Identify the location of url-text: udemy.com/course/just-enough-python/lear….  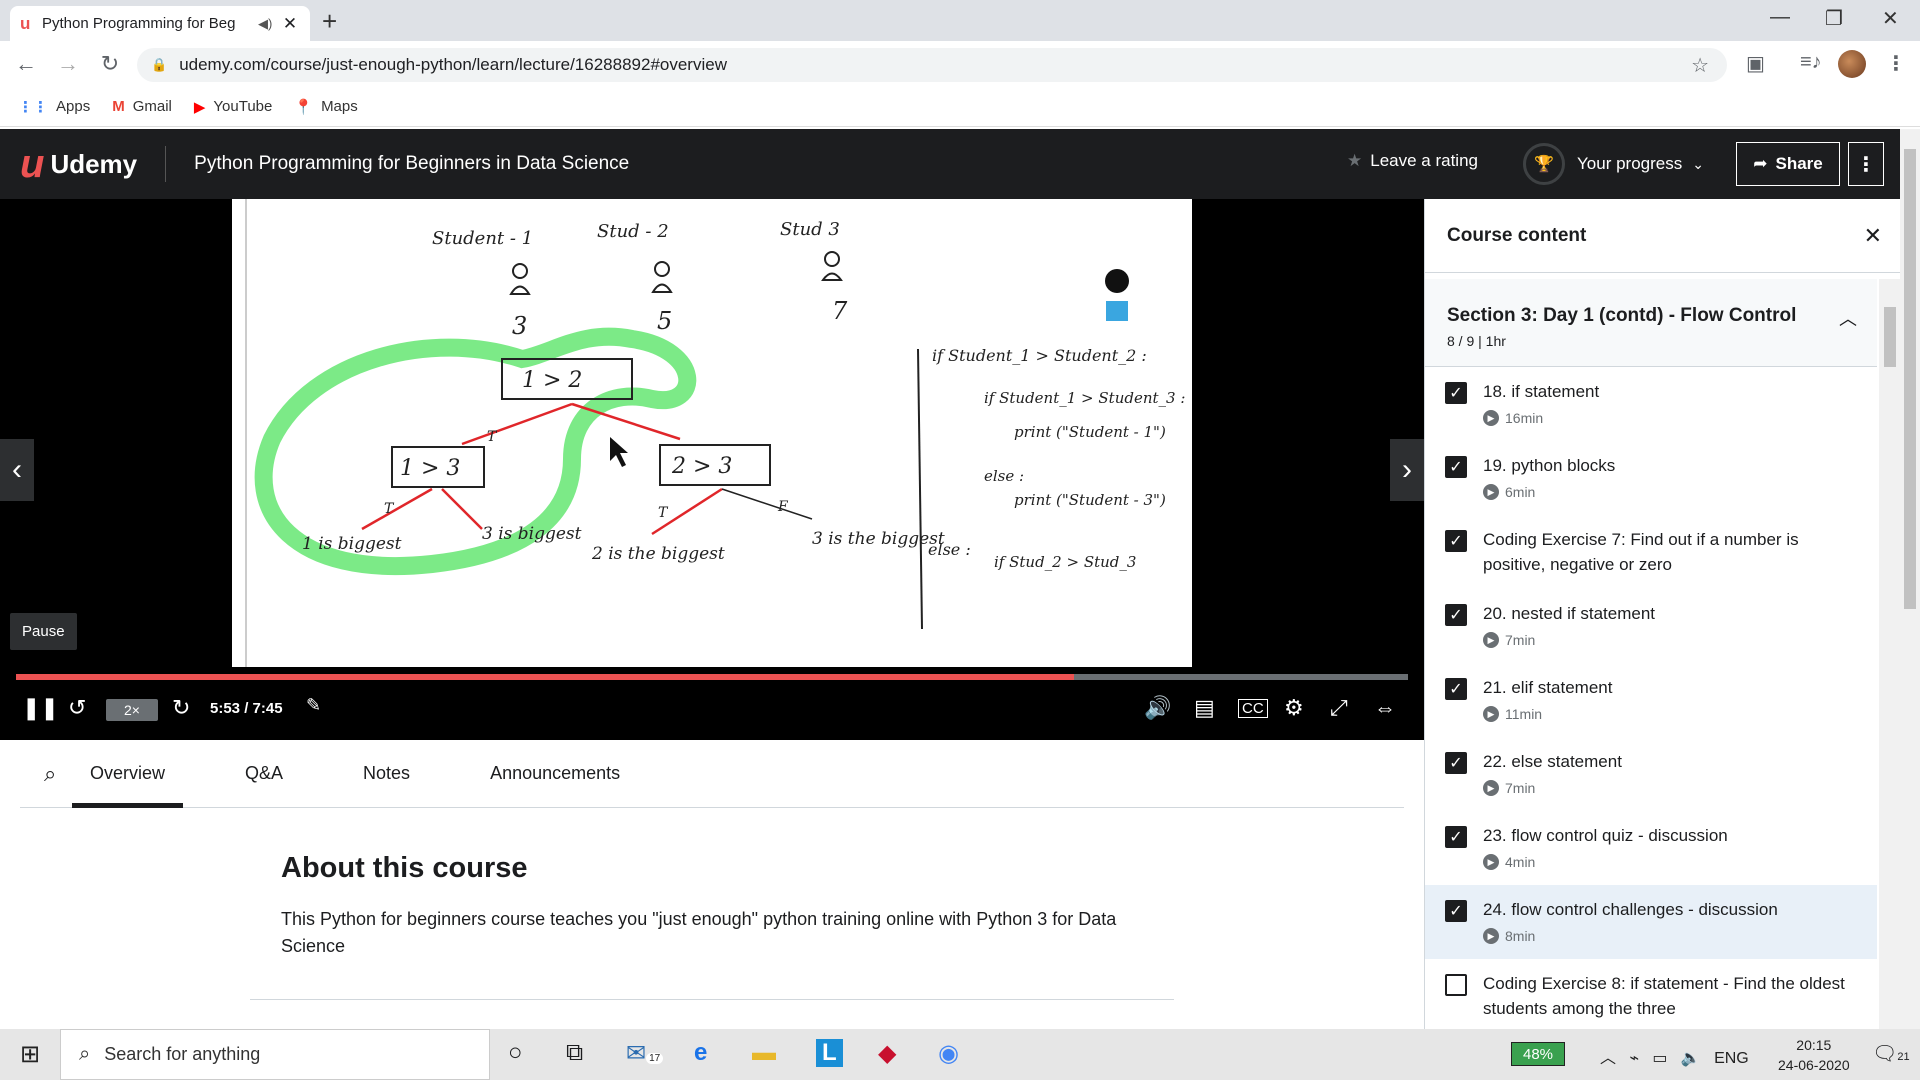
(453, 65).